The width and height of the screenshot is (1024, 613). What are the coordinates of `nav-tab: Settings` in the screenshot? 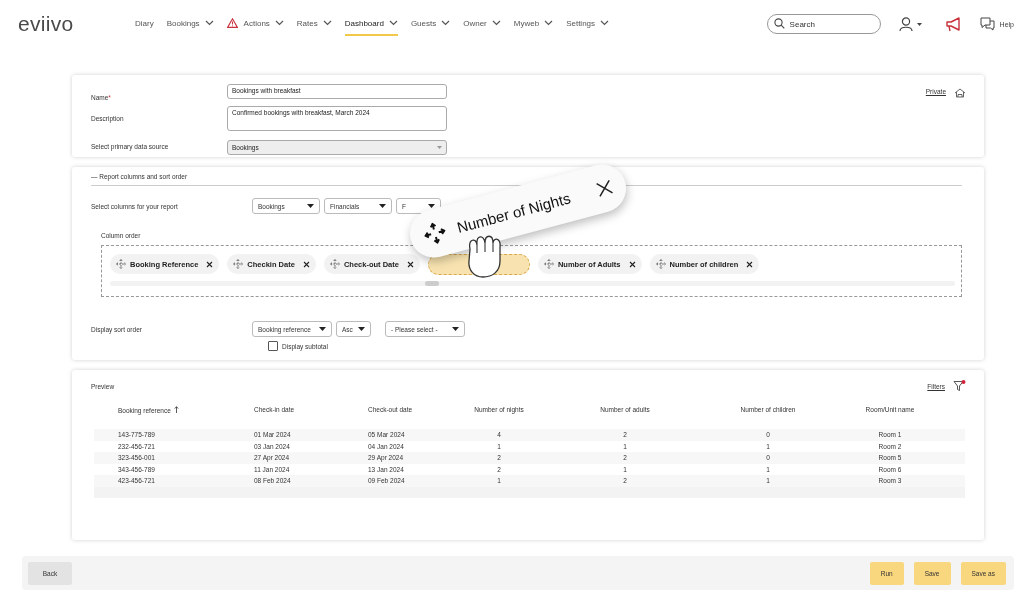 It's located at (588, 24).